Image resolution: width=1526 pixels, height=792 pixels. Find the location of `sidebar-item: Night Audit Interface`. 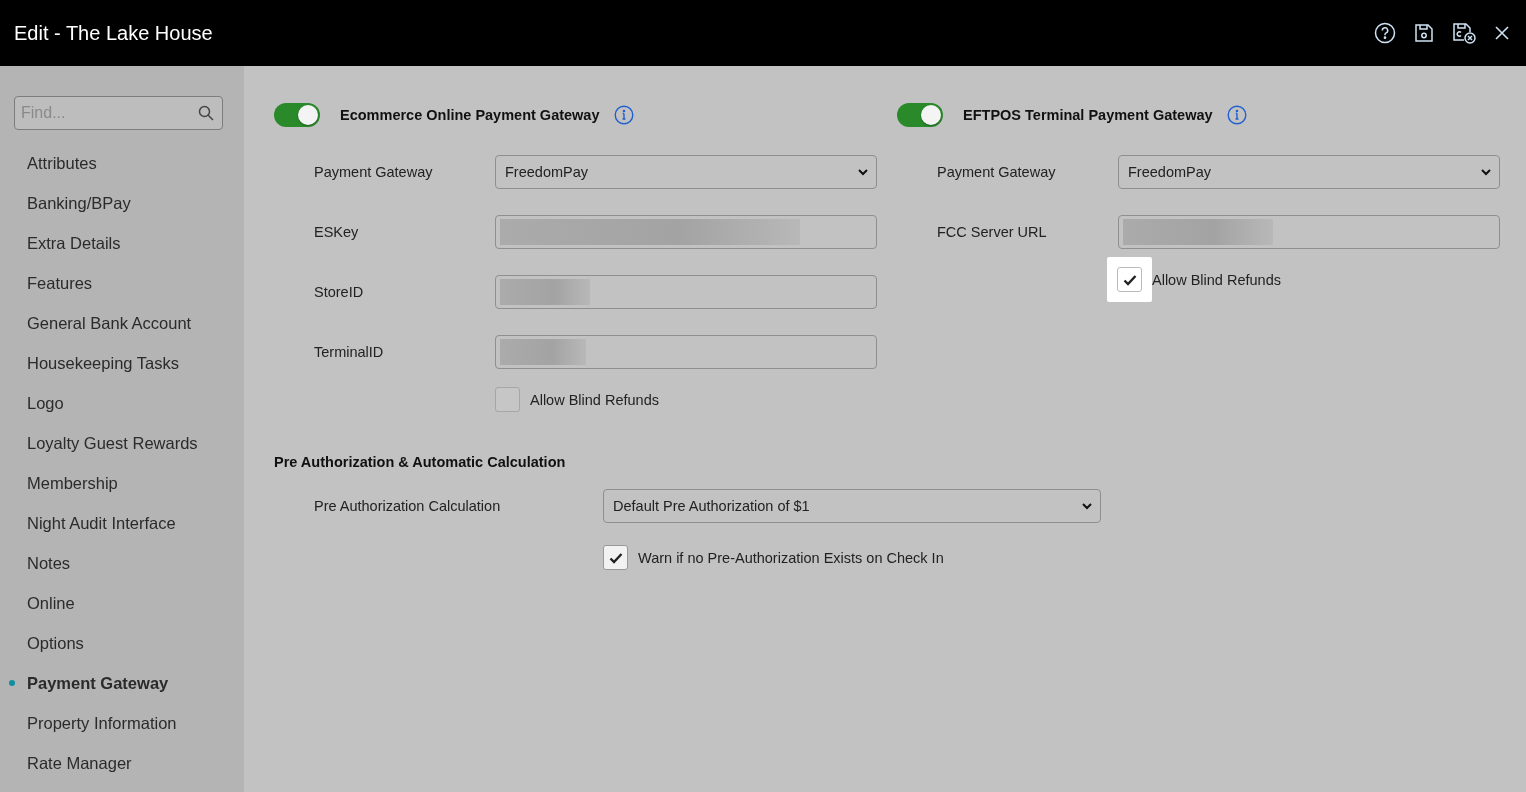

sidebar-item: Night Audit Interface is located at coordinates (111, 523).